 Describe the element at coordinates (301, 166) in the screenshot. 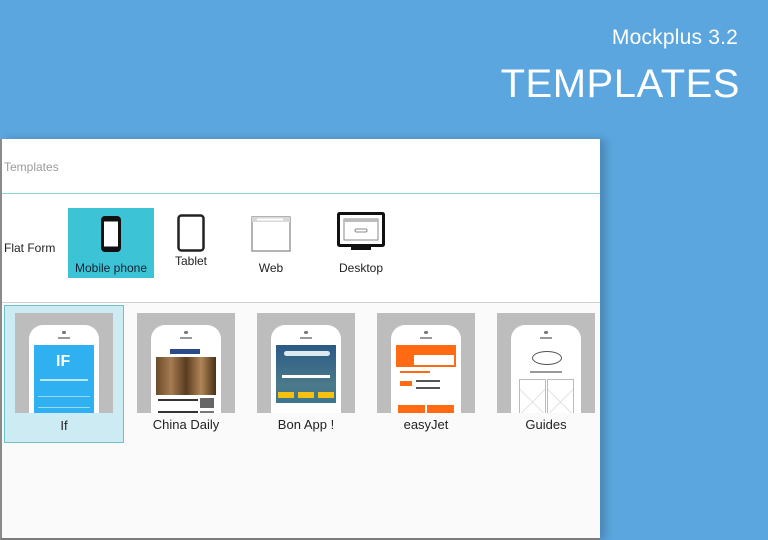

I see `window-header: Templates` at that location.